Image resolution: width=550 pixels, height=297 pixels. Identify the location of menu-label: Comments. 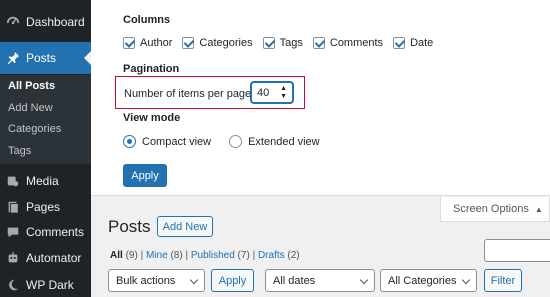
(55, 232).